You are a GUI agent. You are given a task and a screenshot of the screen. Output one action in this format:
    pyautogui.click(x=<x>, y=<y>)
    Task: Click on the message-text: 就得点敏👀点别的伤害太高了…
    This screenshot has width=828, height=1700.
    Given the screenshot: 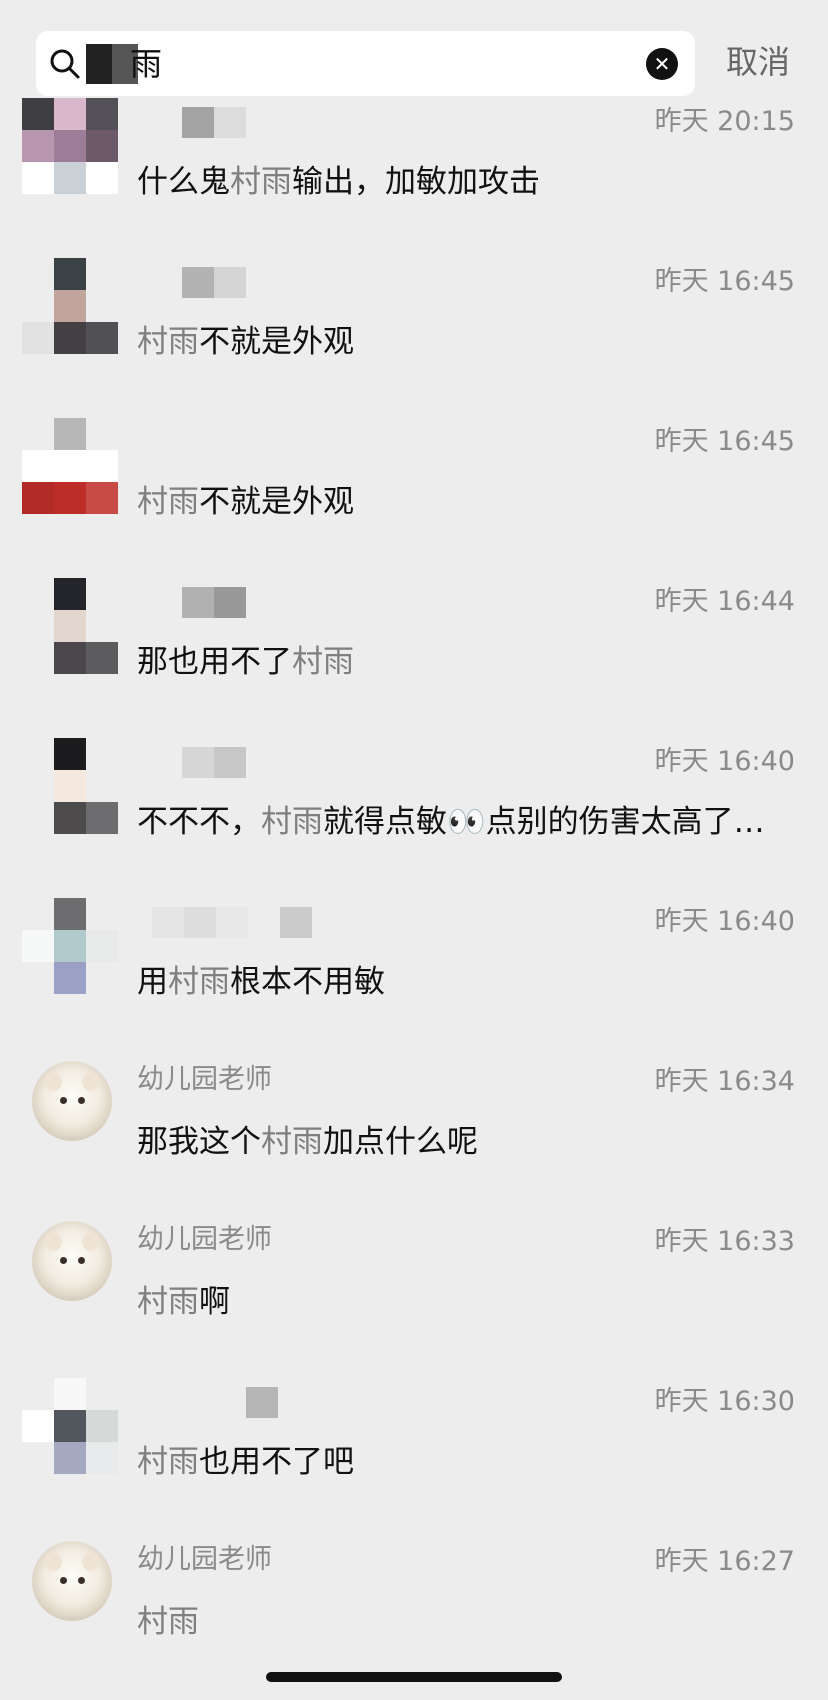 What is the action you would take?
    pyautogui.click(x=544, y=822)
    